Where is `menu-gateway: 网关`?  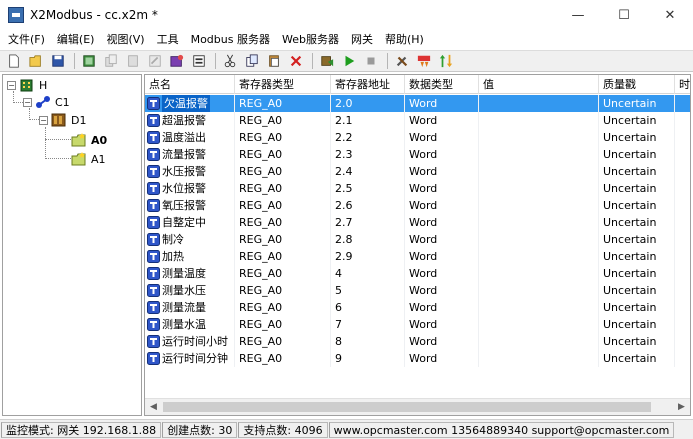
menu-gateway: 网关 is located at coordinates (362, 40).